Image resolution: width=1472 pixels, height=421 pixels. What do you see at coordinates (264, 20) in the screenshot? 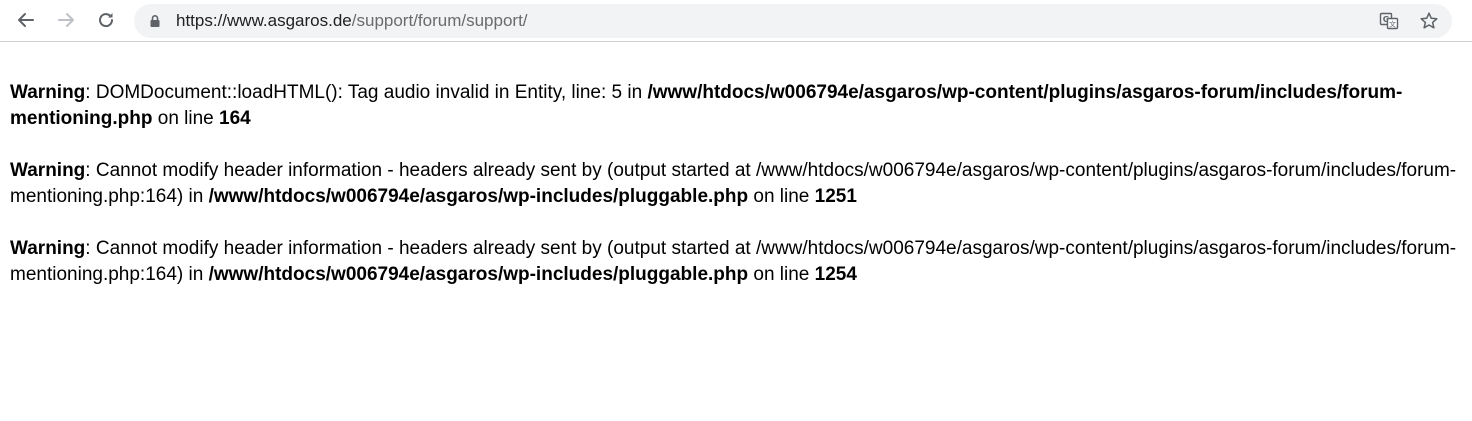
I see `url-host: https://www.asgaros.de` at bounding box center [264, 20].